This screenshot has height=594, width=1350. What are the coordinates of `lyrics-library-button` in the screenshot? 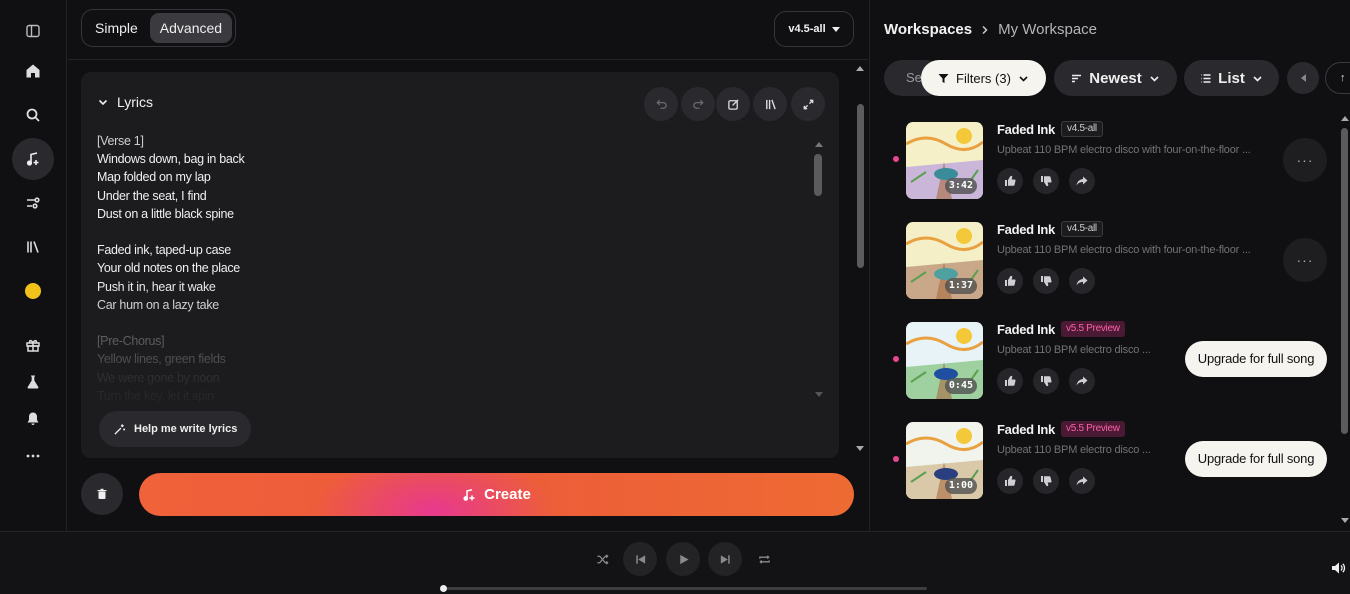 It's located at (770, 104).